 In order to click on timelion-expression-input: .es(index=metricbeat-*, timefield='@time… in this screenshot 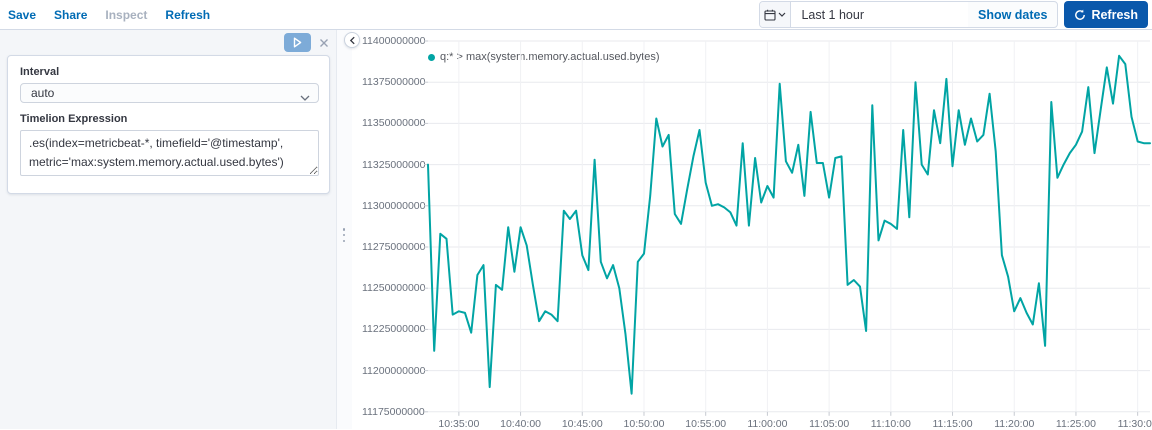, I will do `click(169, 153)`.